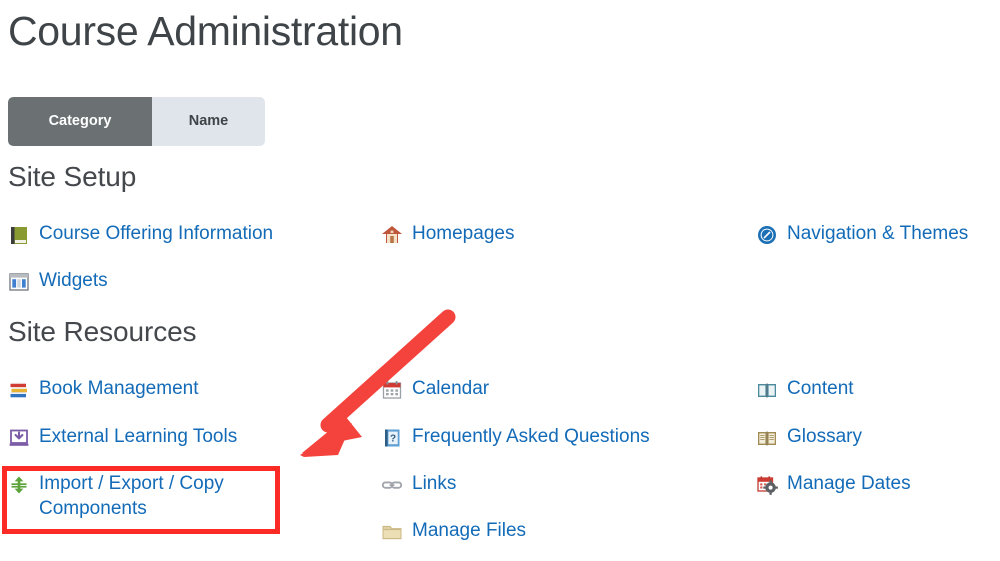 The width and height of the screenshot is (1000, 561). I want to click on sort-view-toggle: Category Name, so click(136, 121).